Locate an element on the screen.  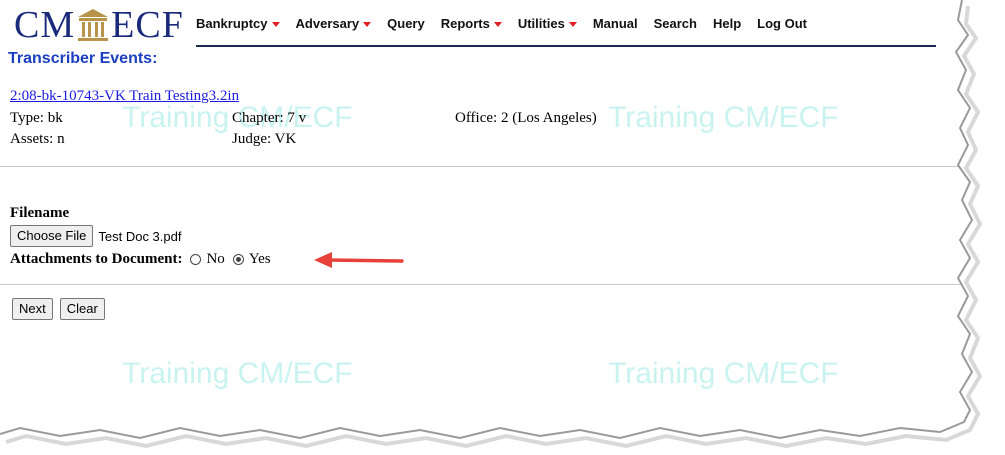
cmecf-logo: CM ECF is located at coordinates (99, 25).